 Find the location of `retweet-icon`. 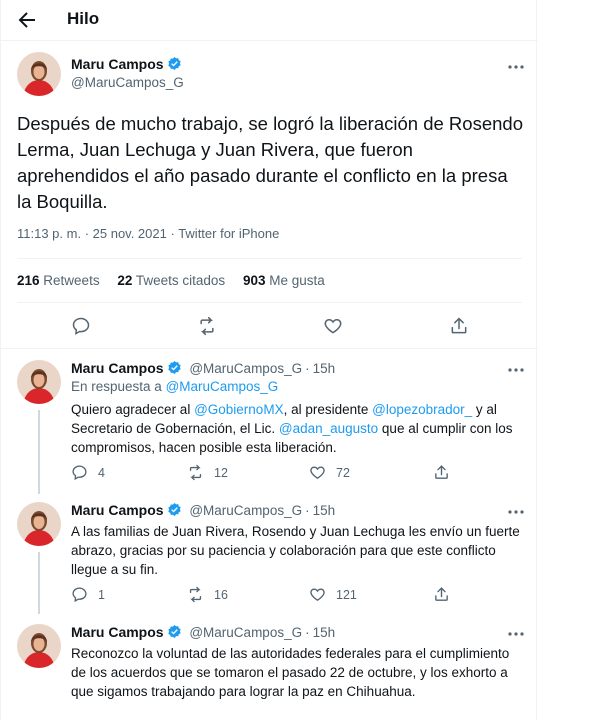

retweet-icon is located at coordinates (207, 326).